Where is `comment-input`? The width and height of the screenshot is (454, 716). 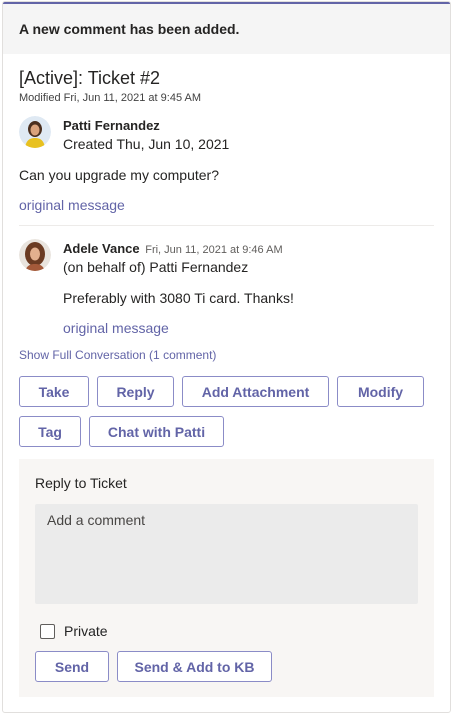
comment-input is located at coordinates (226, 554).